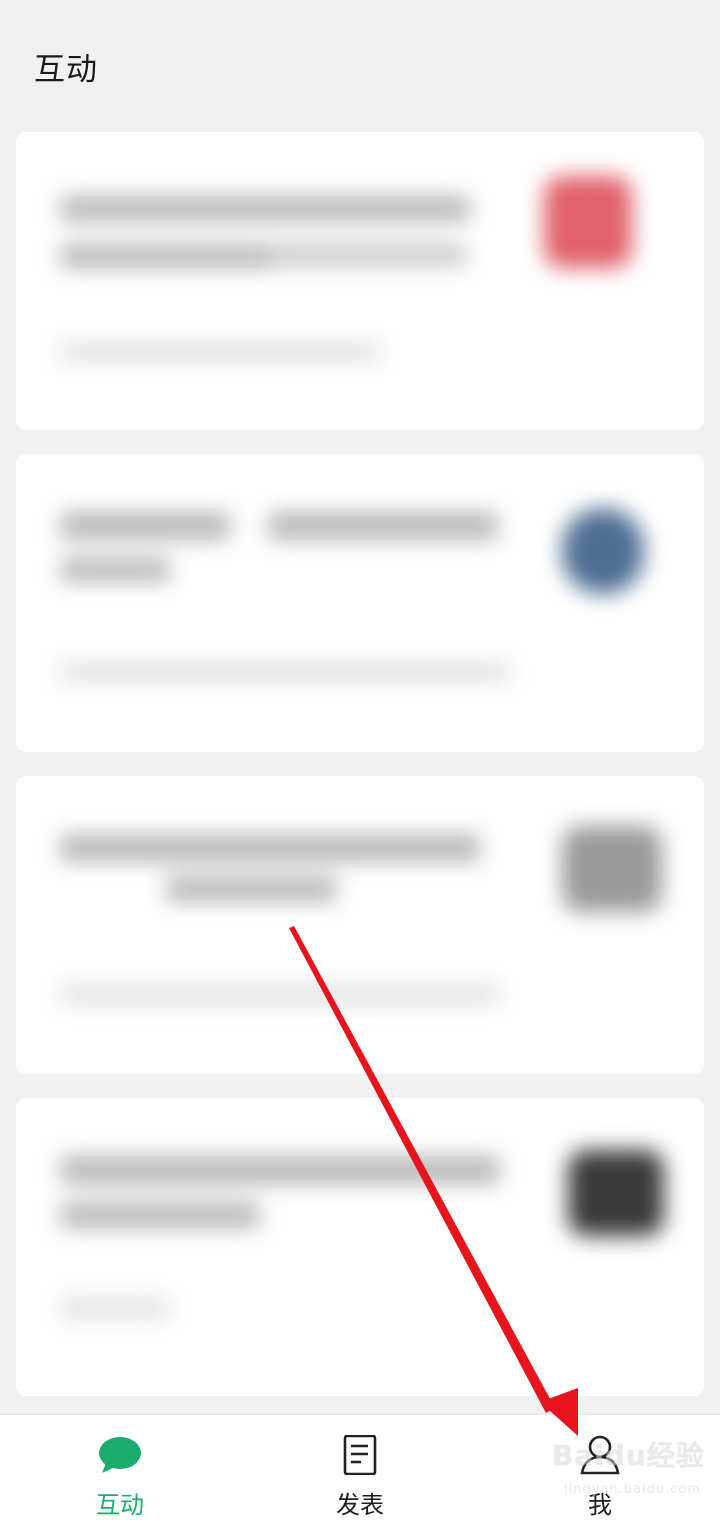 The width and height of the screenshot is (720, 1526). Describe the element at coordinates (120, 1455) in the screenshot. I see `chat-bubble-icon` at that location.